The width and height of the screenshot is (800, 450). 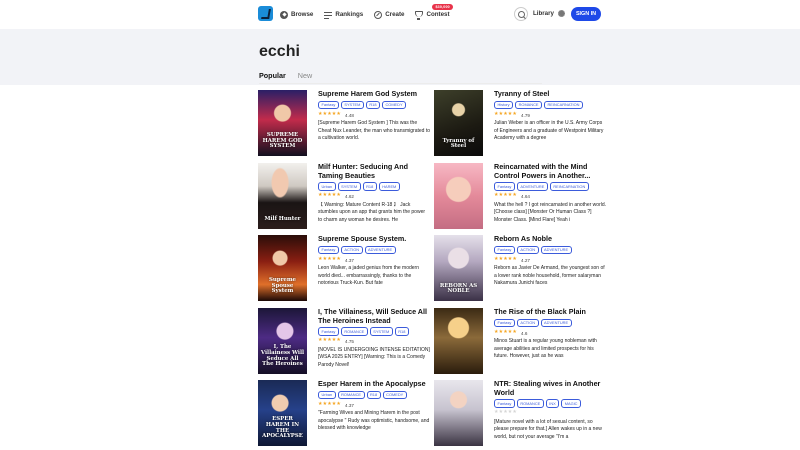 What do you see at coordinates (374, 94) in the screenshot?
I see `book-title: Supreme Harem God System` at bounding box center [374, 94].